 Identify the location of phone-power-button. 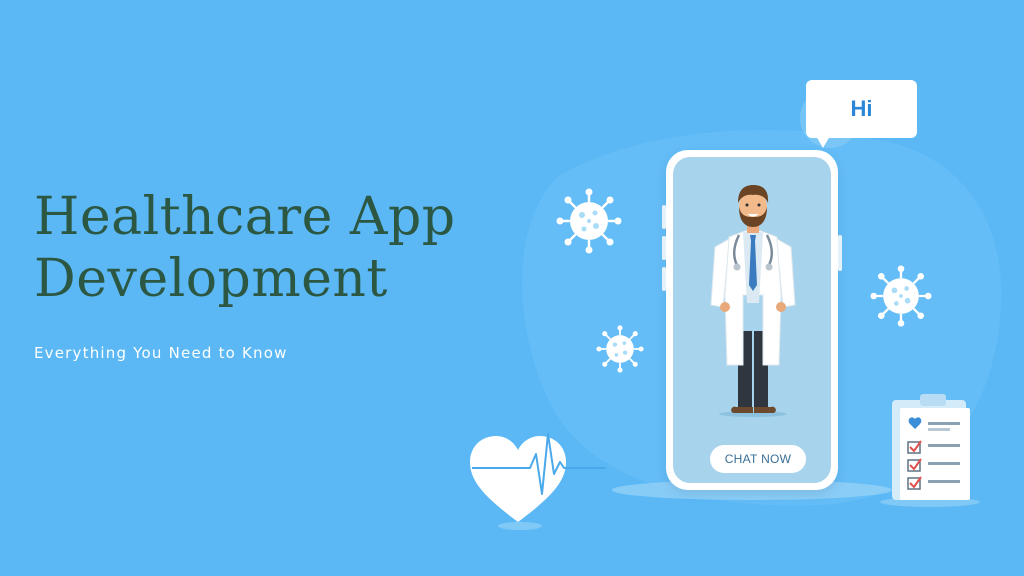
(840, 253).